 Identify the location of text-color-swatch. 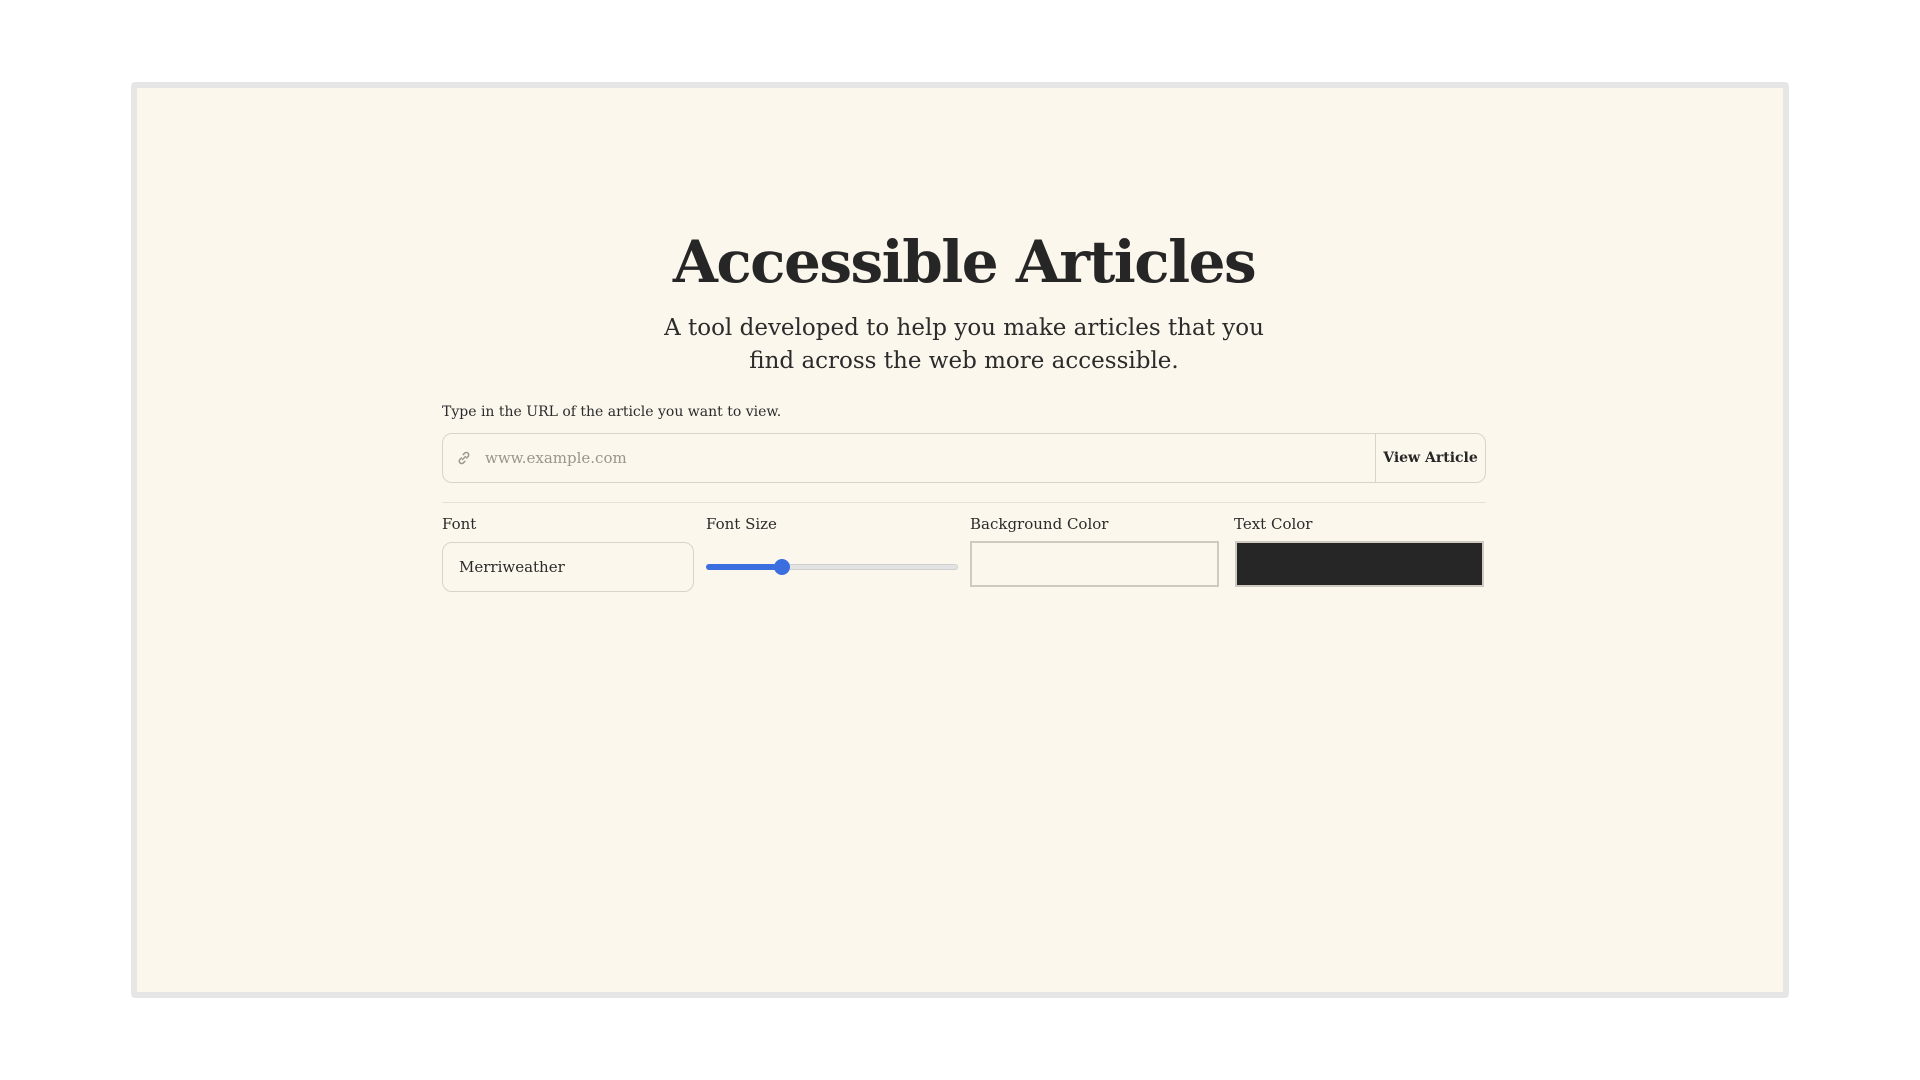
(1359, 564).